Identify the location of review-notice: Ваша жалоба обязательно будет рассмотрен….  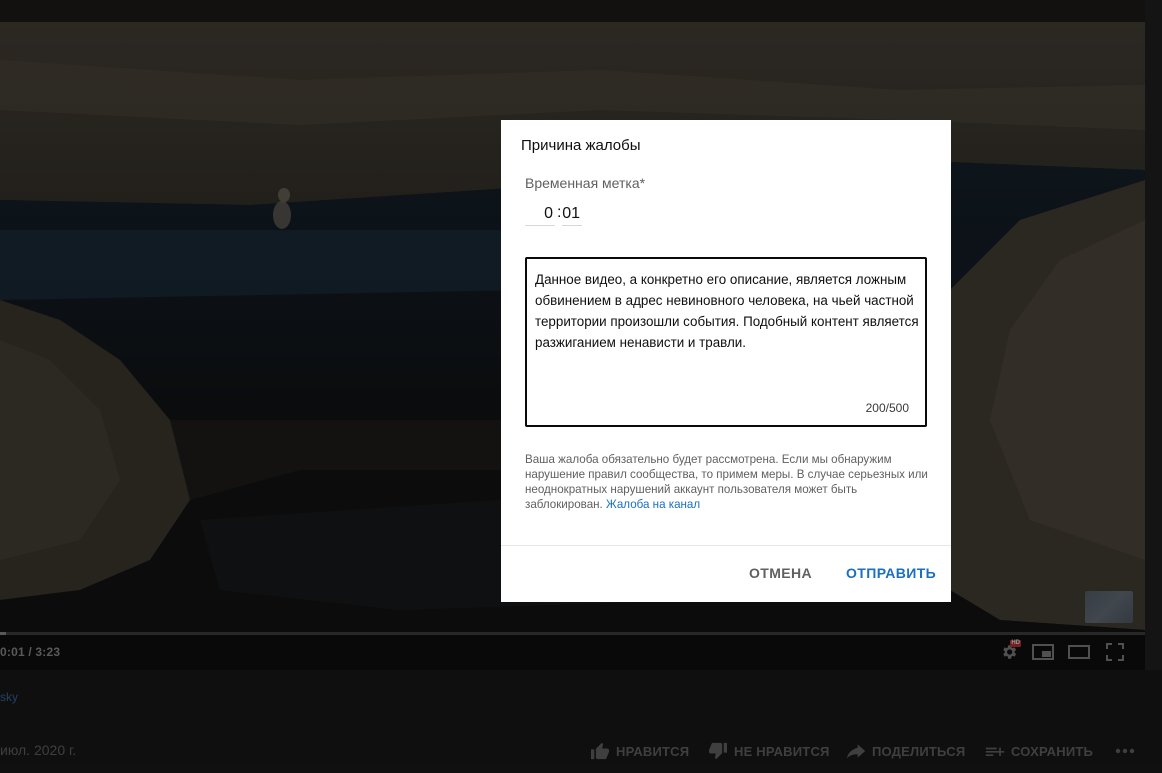
(730, 482).